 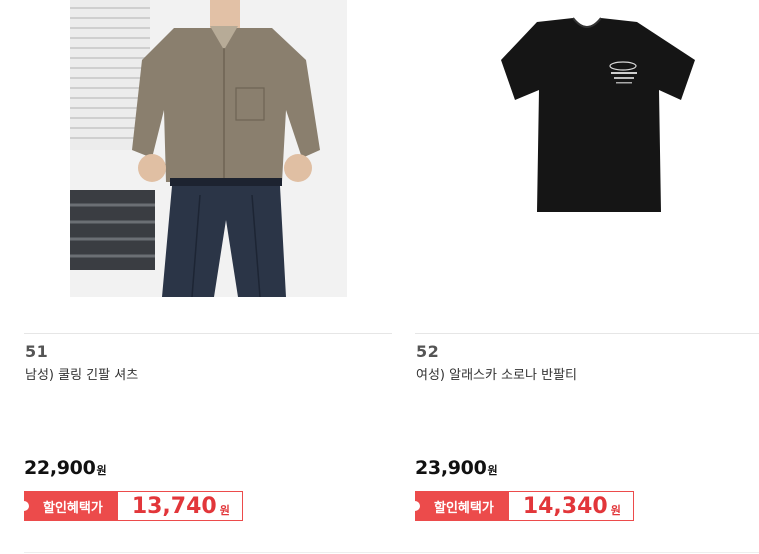 I want to click on product-price: 23,900원, so click(x=456, y=468).